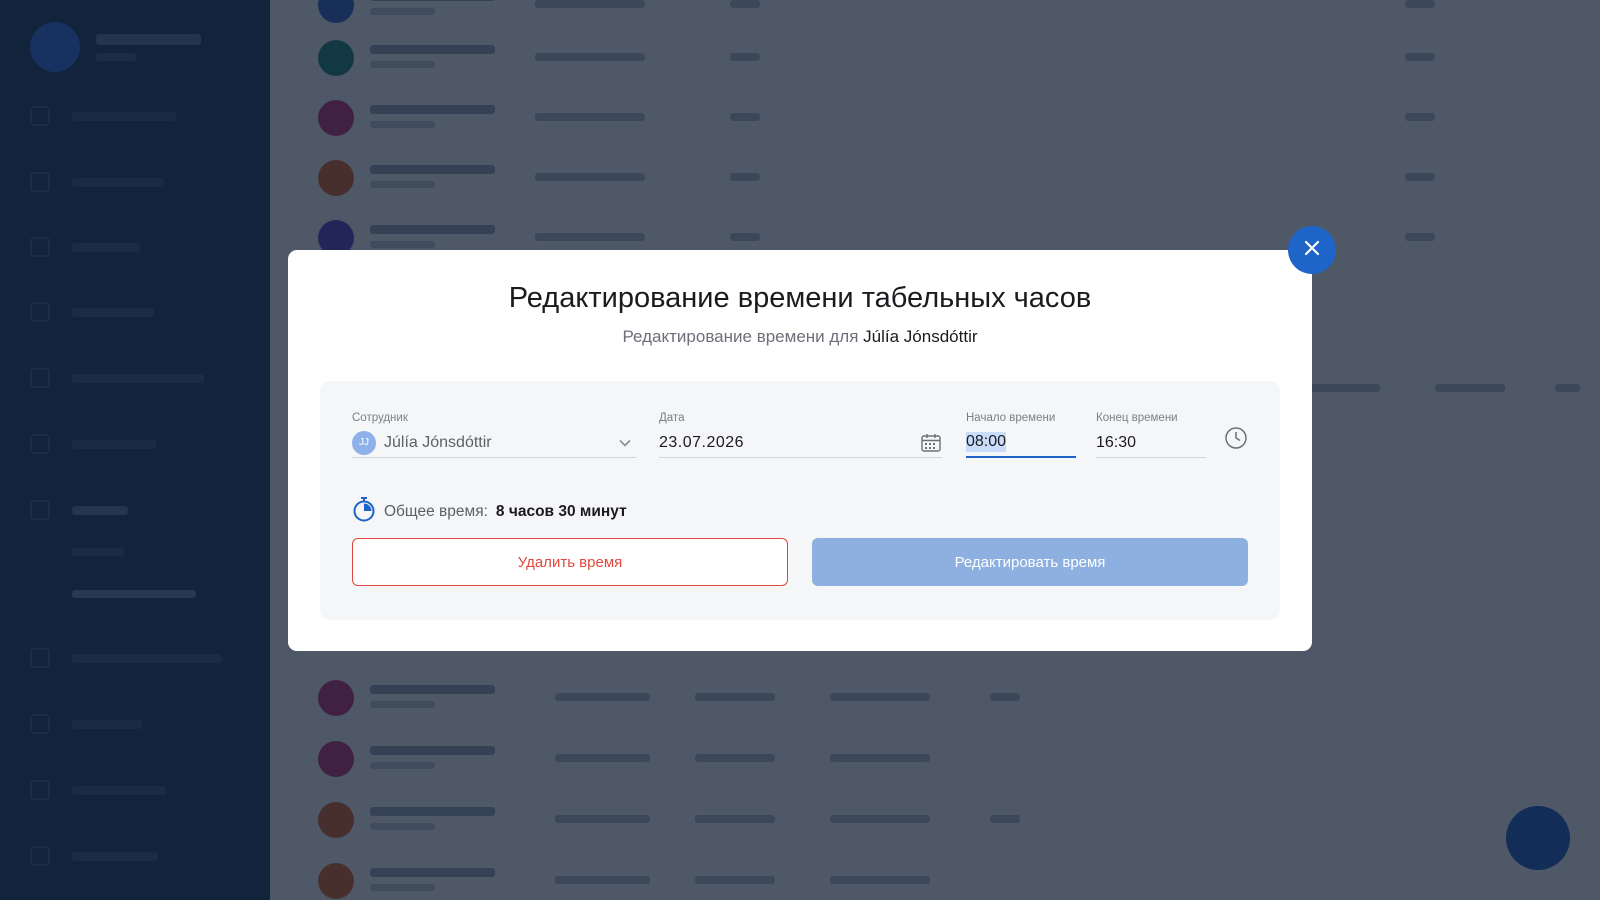 This screenshot has width=1600, height=900. I want to click on end-time-input: 16:30, so click(1151, 443).